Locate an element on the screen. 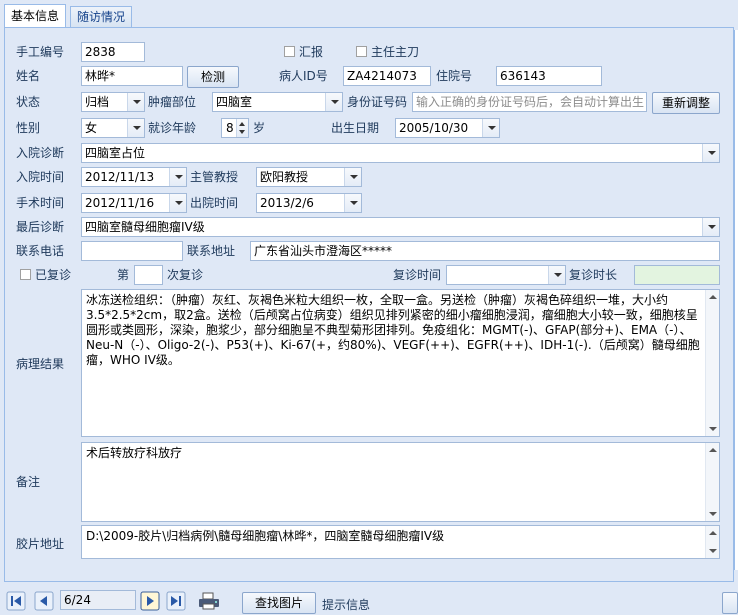 Image resolution: width=738 pixels, height=615 pixels. name-label: 姓名 is located at coordinates (28, 76).